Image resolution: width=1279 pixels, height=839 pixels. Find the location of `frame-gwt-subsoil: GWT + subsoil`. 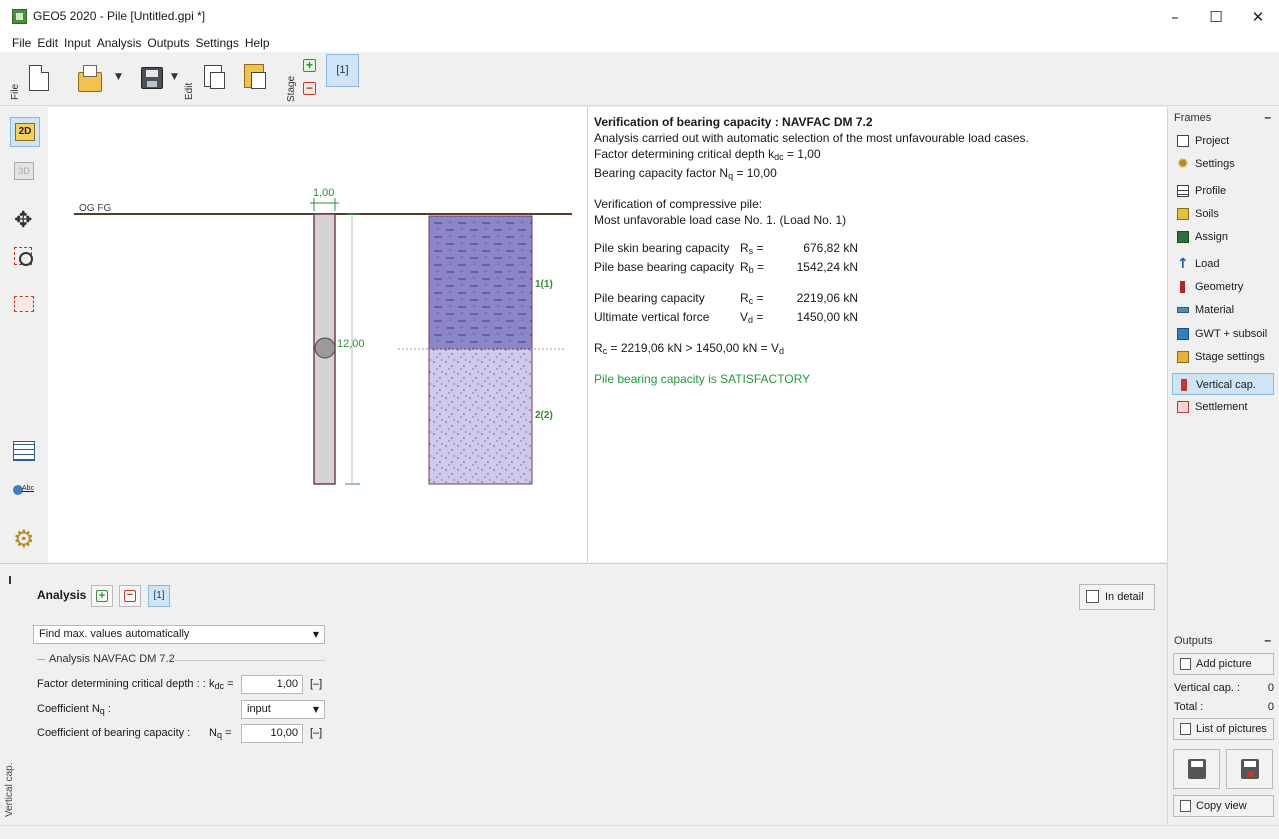

frame-gwt-subsoil: GWT + subsoil is located at coordinates (1223, 334).